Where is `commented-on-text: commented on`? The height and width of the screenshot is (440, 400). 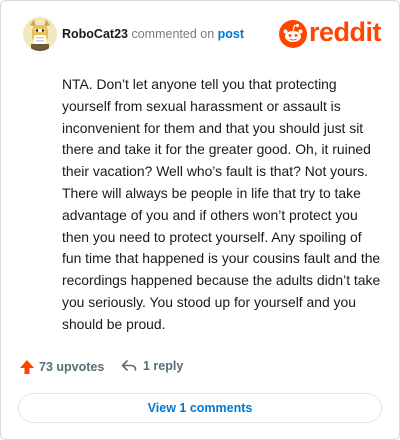 commented-on-text: commented on is located at coordinates (173, 34).